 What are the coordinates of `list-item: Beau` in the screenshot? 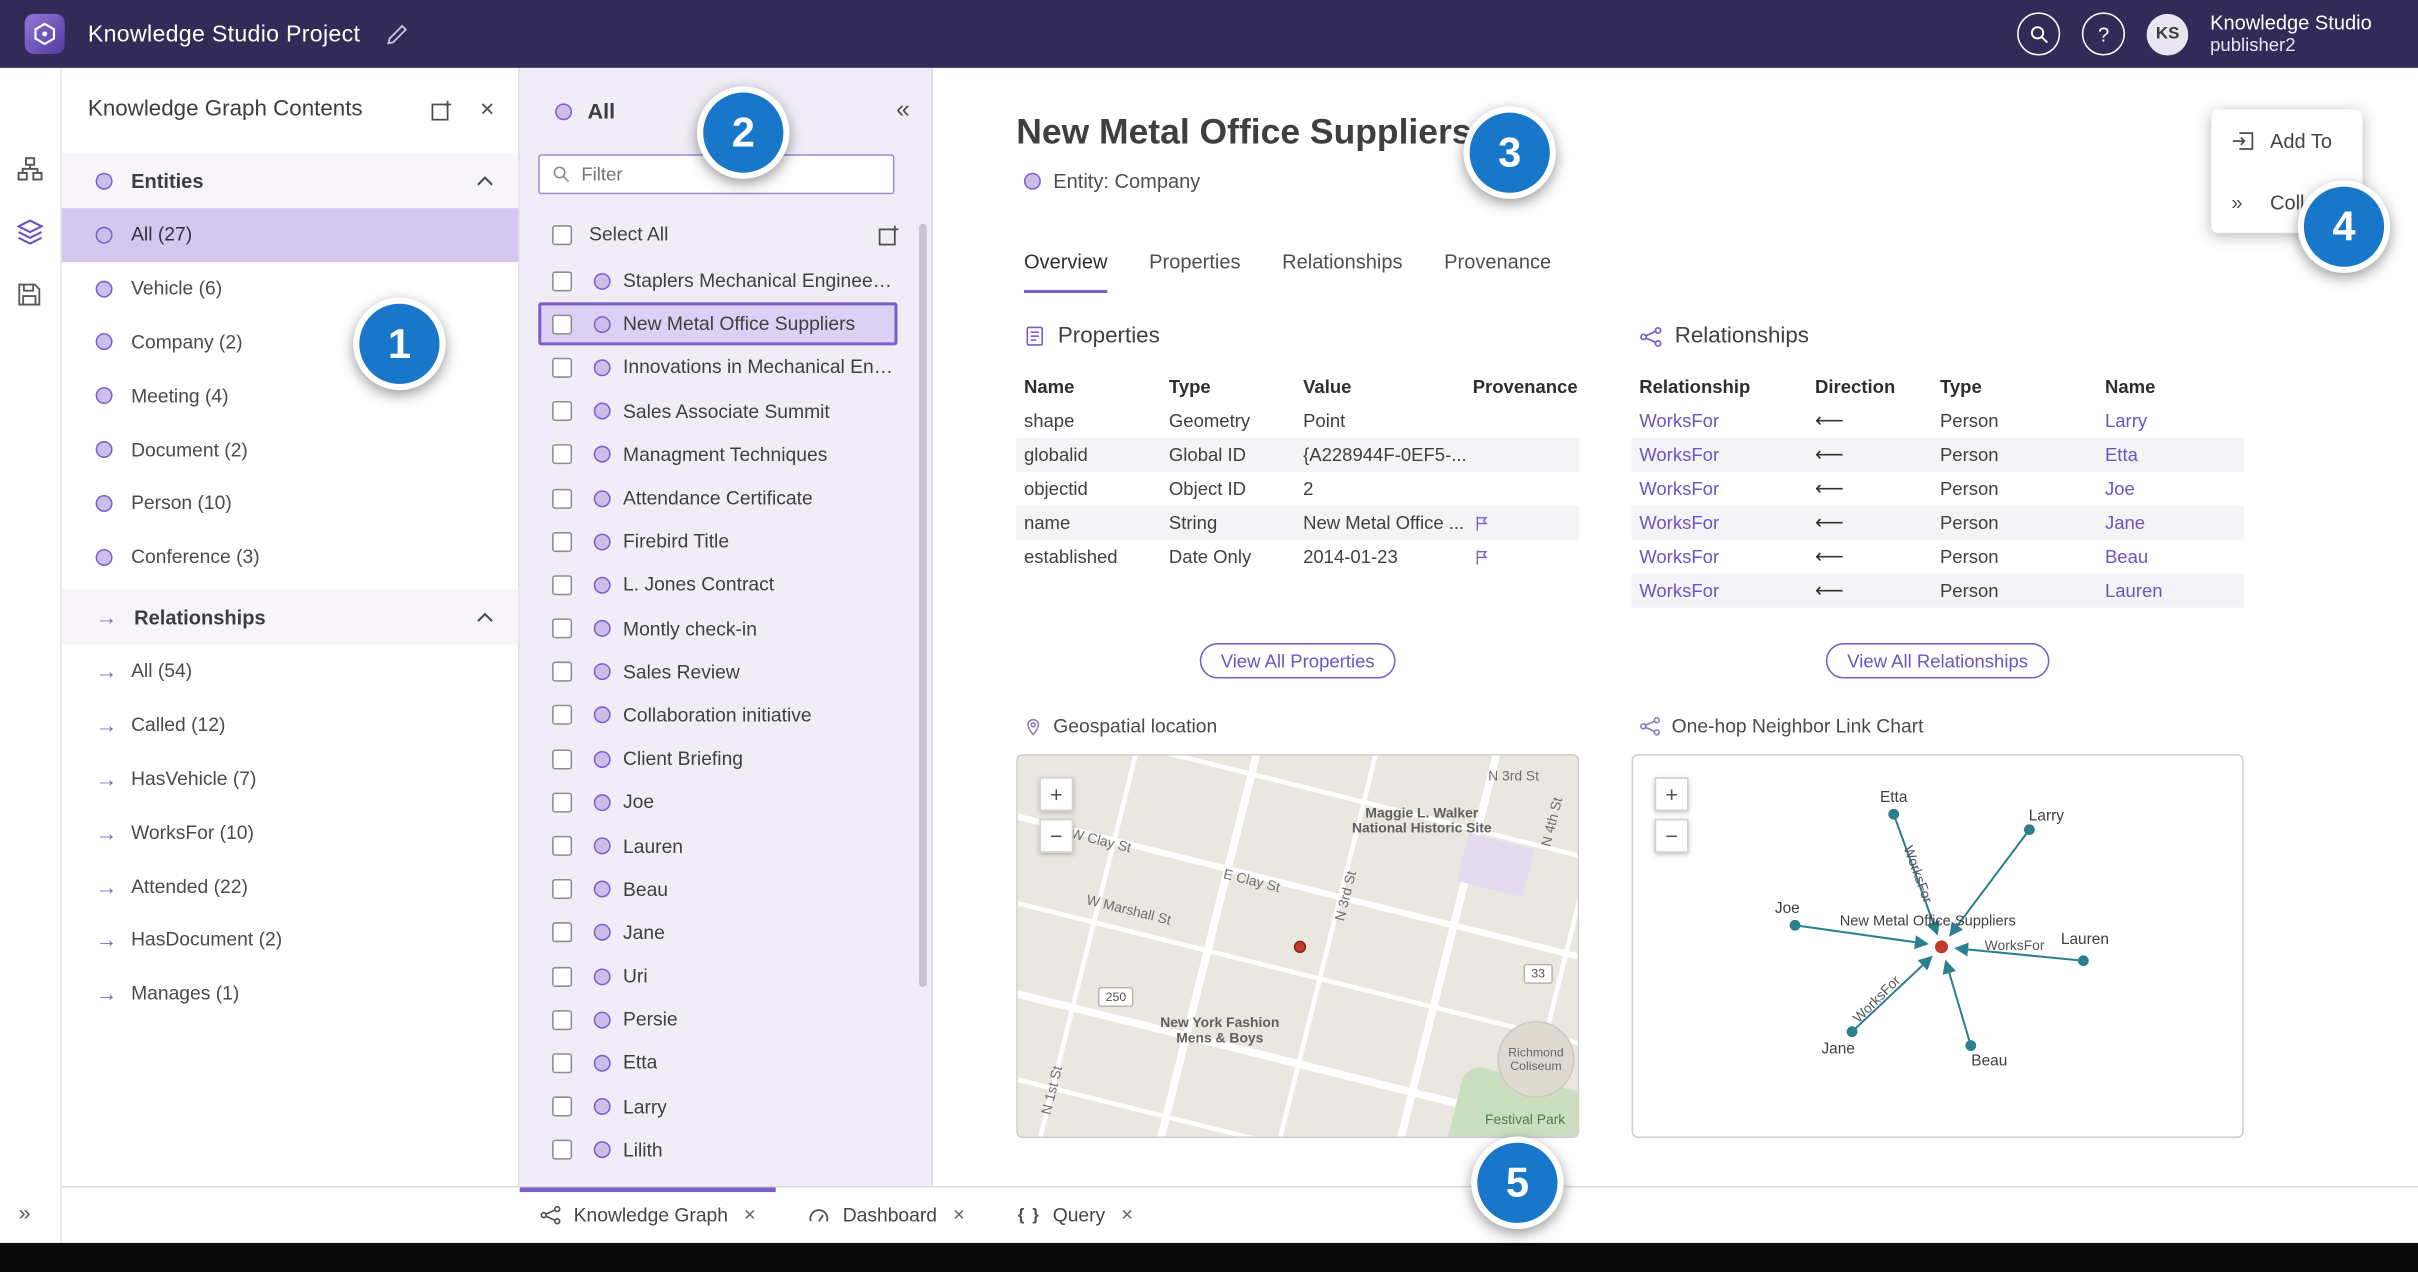 It's located at (717, 889).